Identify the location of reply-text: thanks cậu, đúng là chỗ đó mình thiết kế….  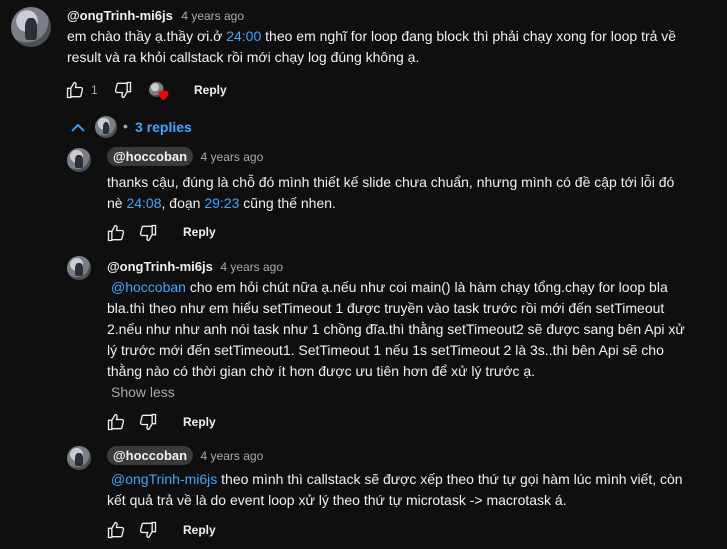
(391, 192).